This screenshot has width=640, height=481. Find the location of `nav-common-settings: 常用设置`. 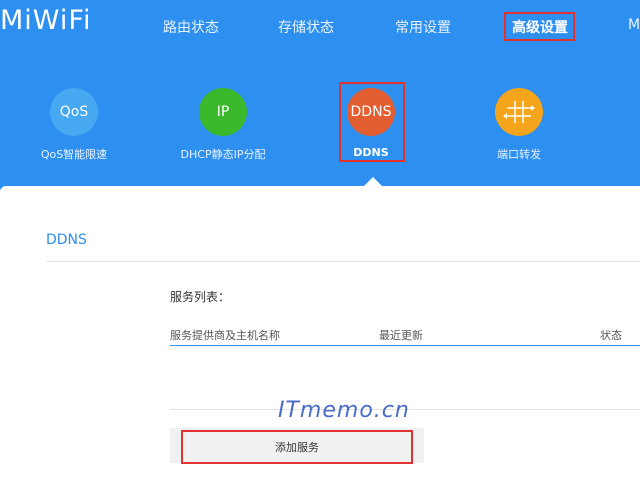

nav-common-settings: 常用设置 is located at coordinates (423, 27).